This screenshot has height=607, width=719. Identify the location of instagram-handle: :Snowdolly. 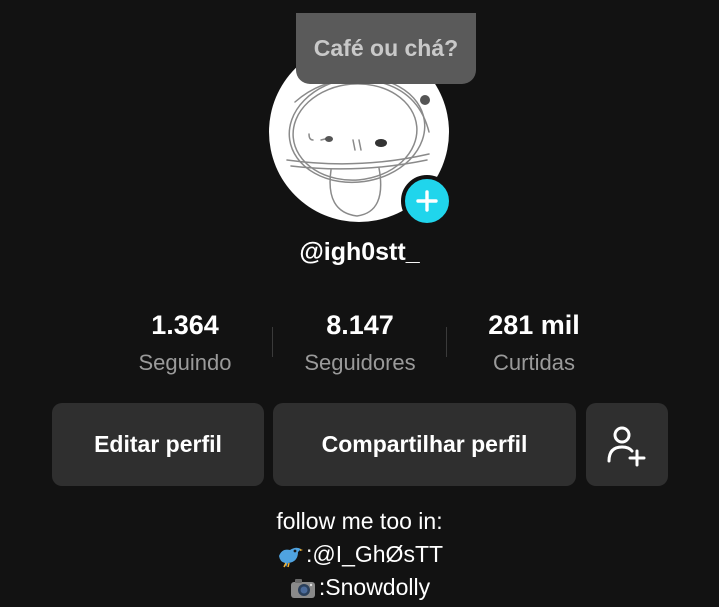
(374, 587).